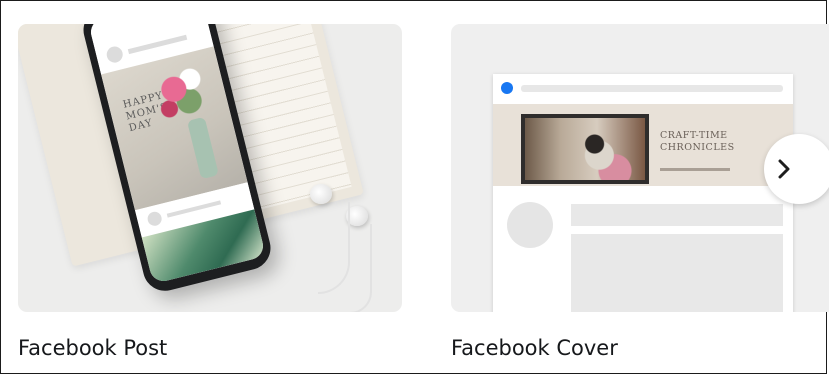  Describe the element at coordinates (92, 348) in the screenshot. I see `card-label-facebook-post: Facebook Post` at that location.